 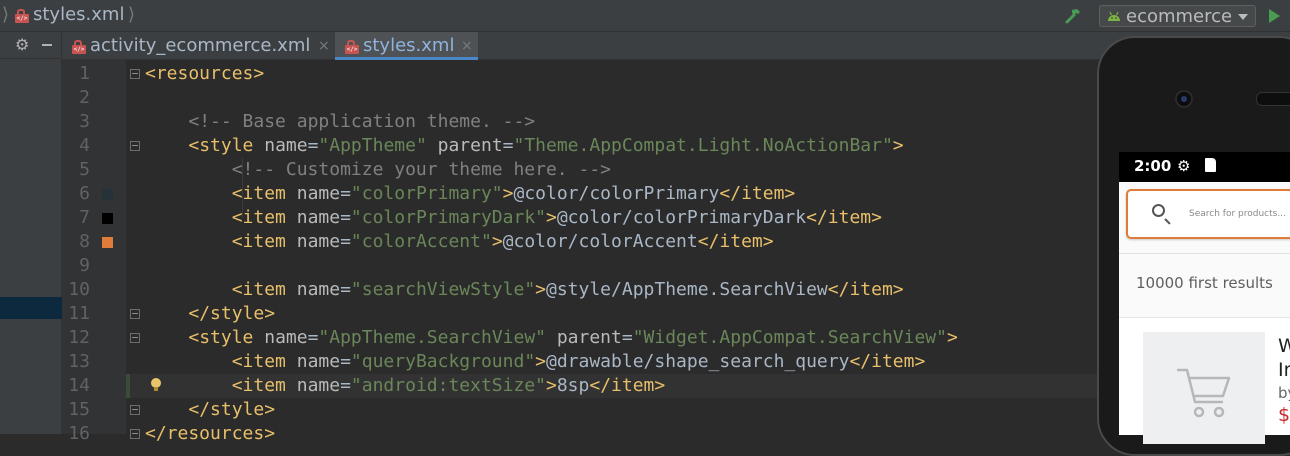 What do you see at coordinates (1243, 17) in the screenshot?
I see `chevron-down-icon` at bounding box center [1243, 17].